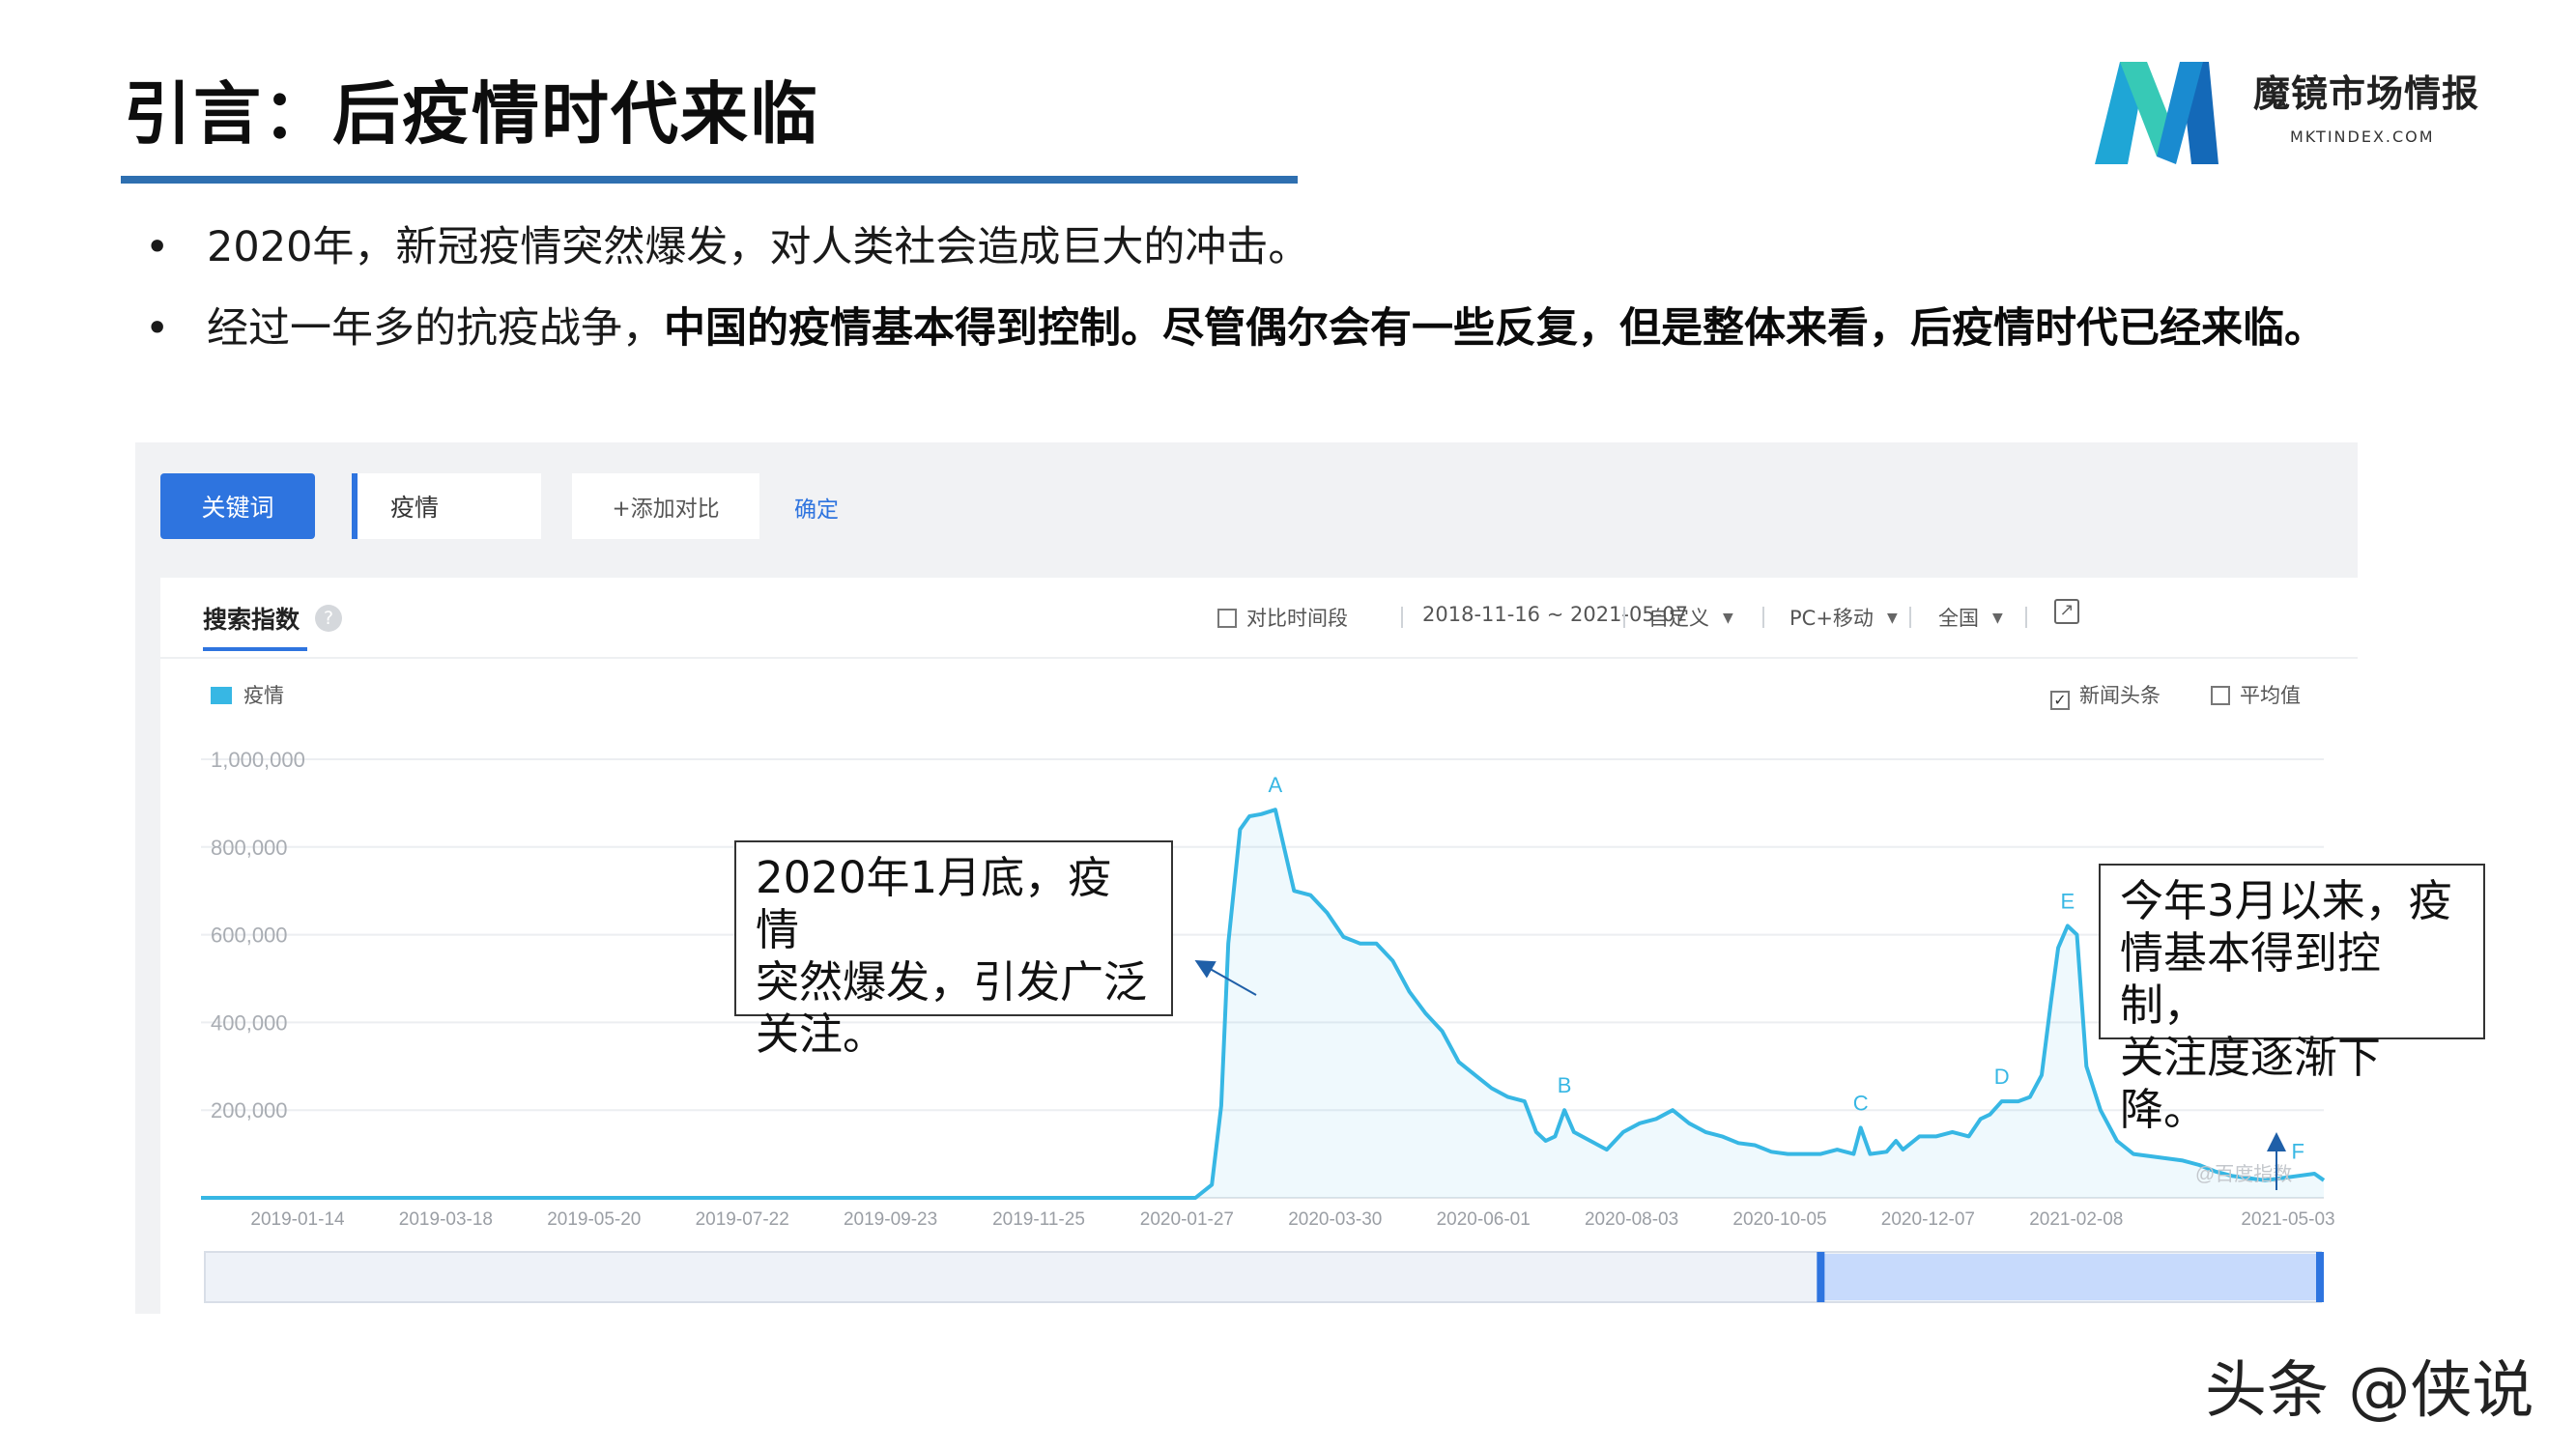  I want to click on callout-arrows, so click(1740, 1075).